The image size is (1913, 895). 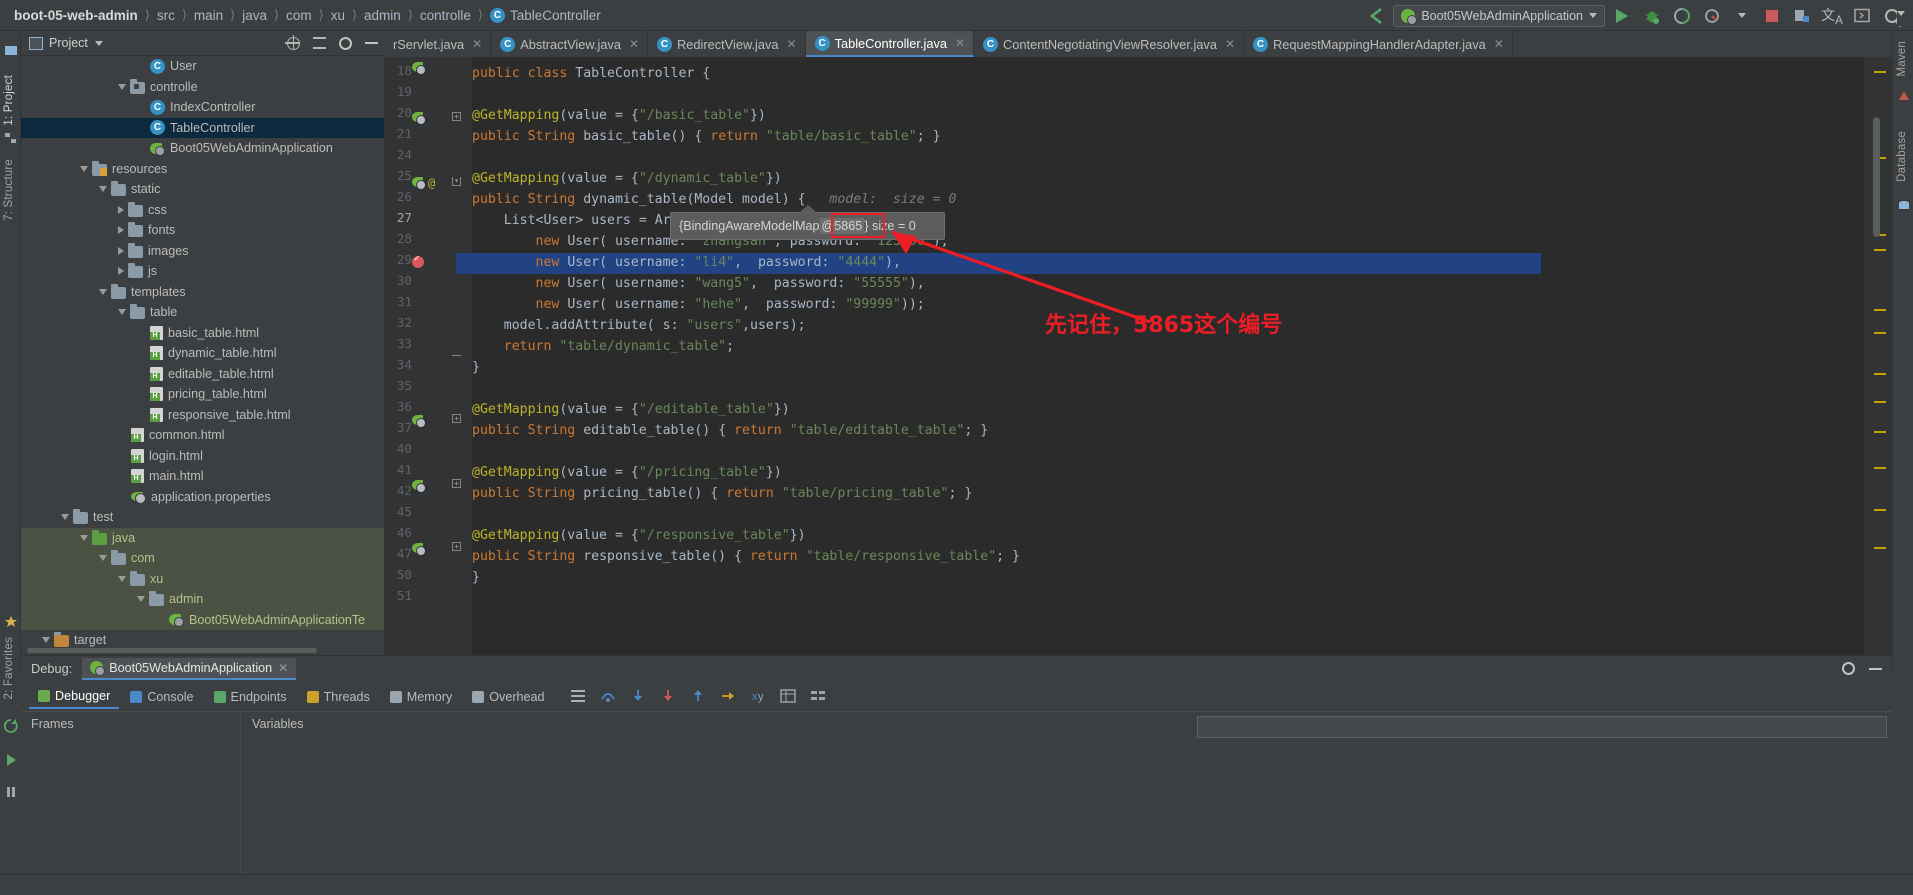 I want to click on terminal-icon, so click(x=1862, y=16).